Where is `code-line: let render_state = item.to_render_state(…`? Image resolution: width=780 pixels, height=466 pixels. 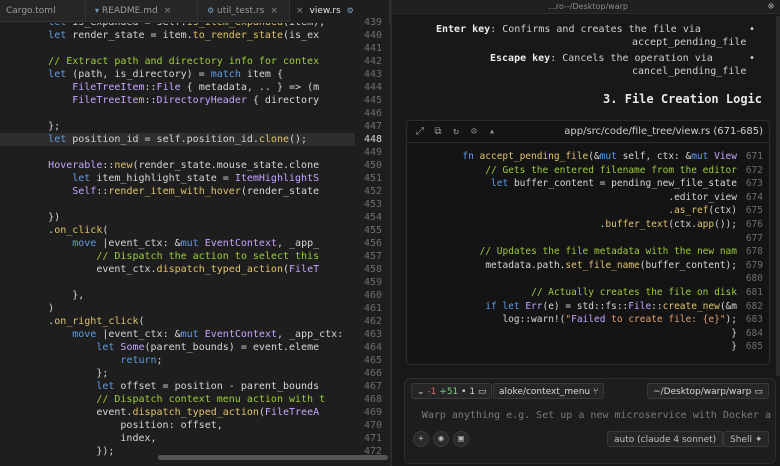 code-line: let render_state = item.to_render_state(… is located at coordinates (177, 35).